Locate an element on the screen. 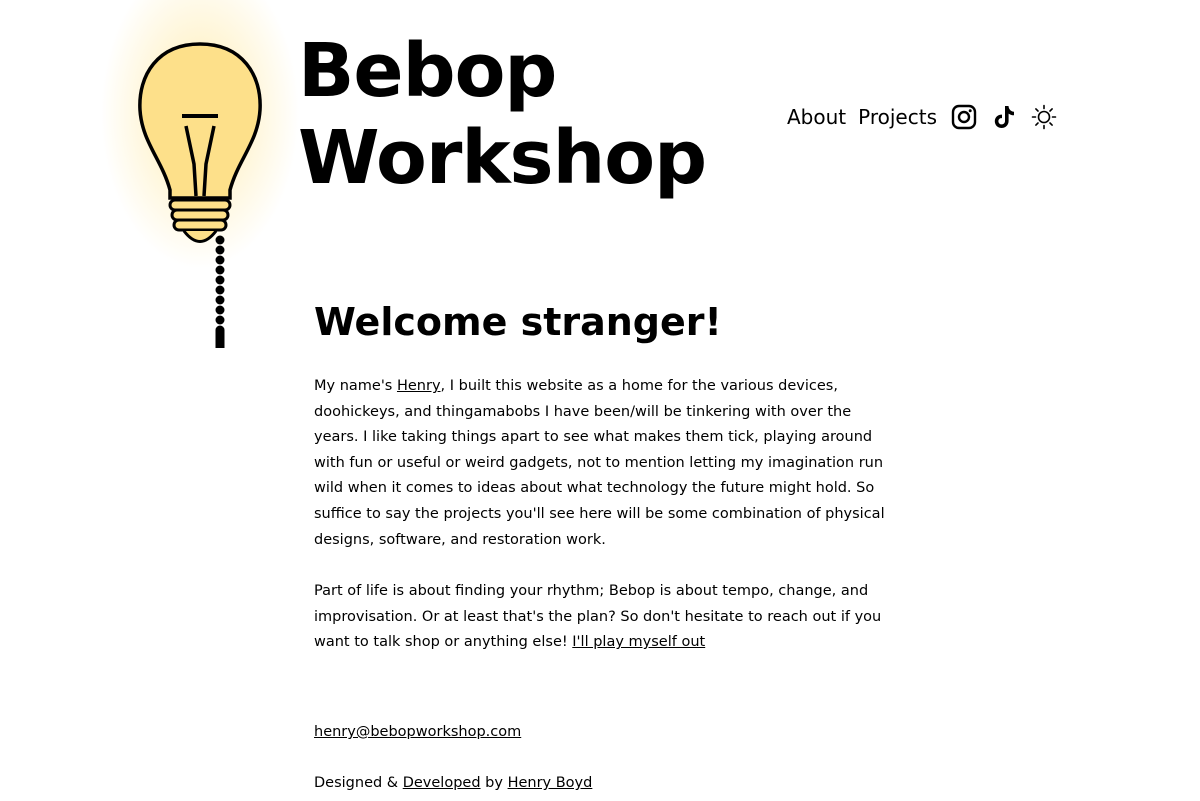 The width and height of the screenshot is (1200, 801). sun-icon is located at coordinates (1044, 117).